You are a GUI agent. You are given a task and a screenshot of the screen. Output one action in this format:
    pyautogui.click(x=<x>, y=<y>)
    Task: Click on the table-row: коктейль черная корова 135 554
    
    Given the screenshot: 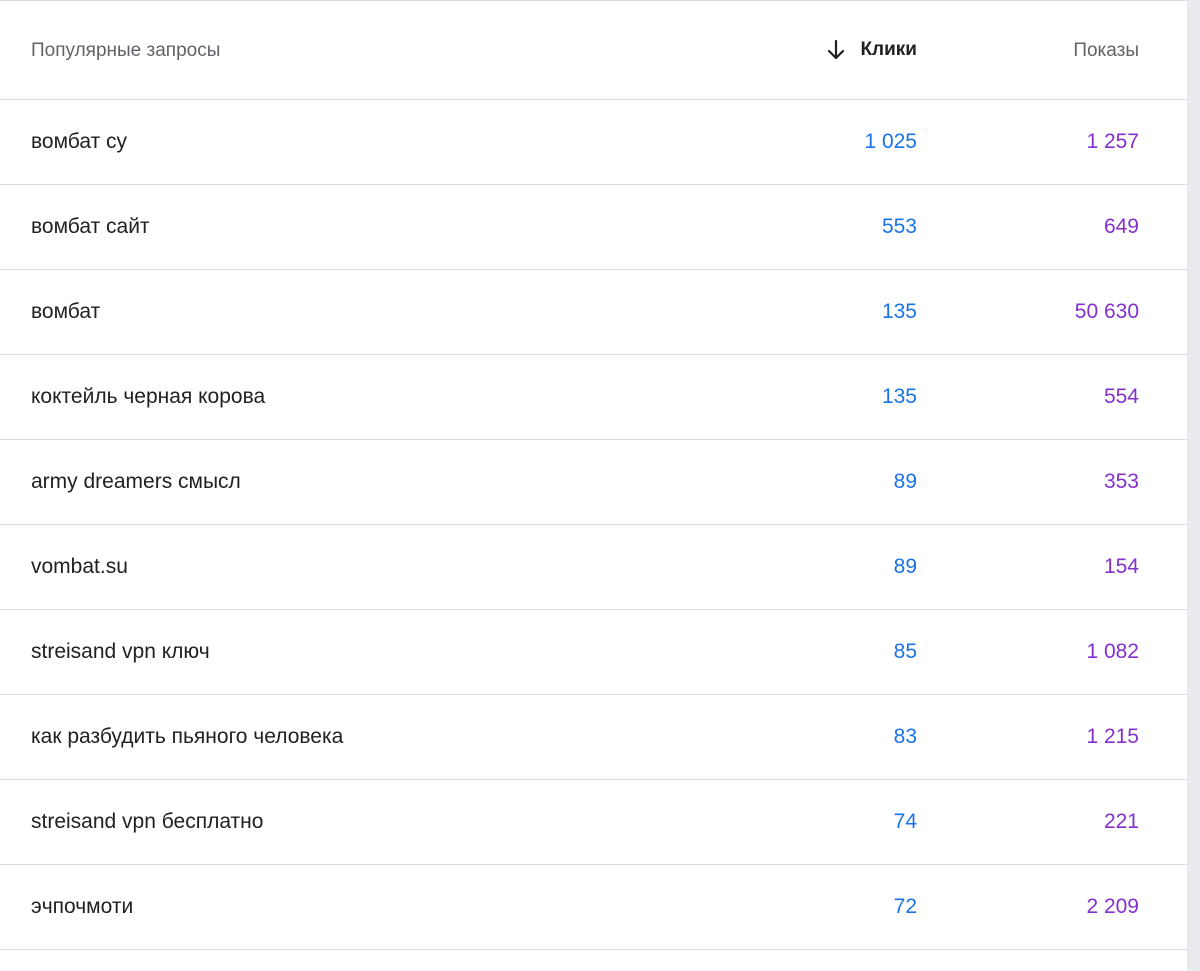 What is the action you would take?
    pyautogui.click(x=593, y=397)
    